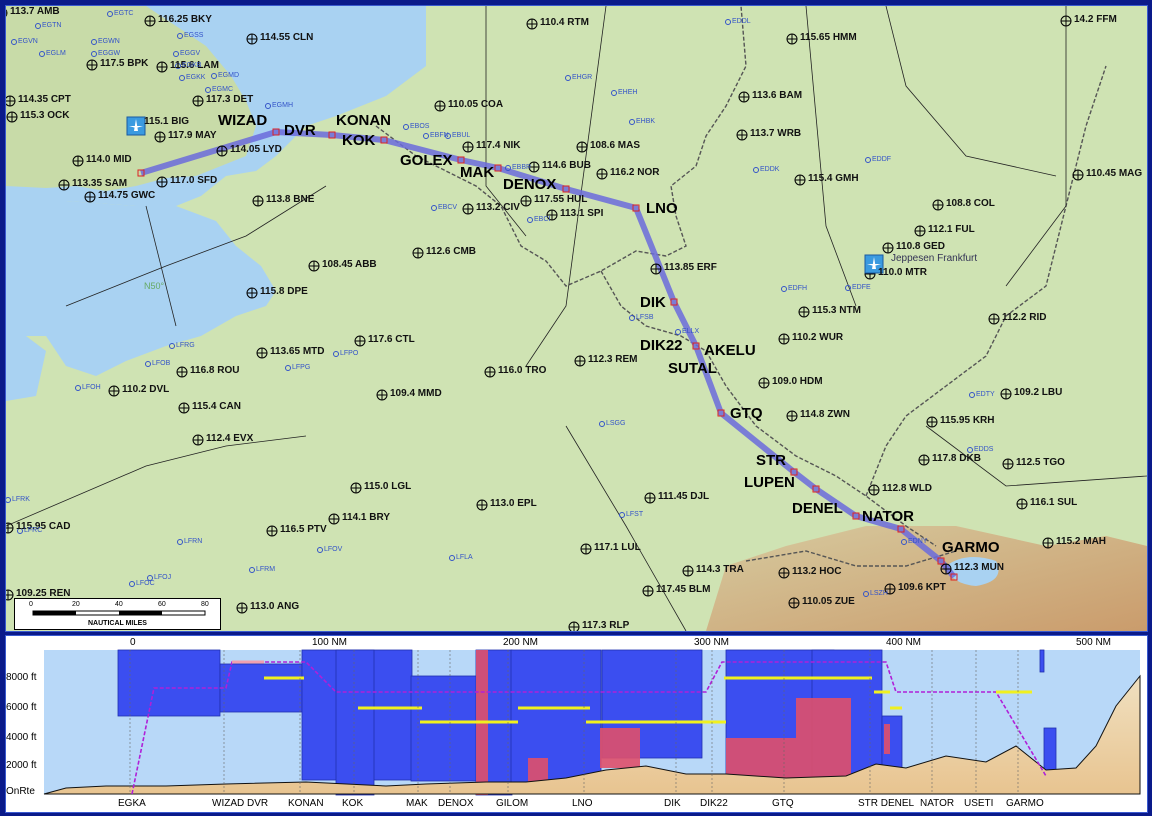 Image resolution: width=1152 pixels, height=816 pixels. I want to click on airport-egmc: EGMC, so click(222, 89).